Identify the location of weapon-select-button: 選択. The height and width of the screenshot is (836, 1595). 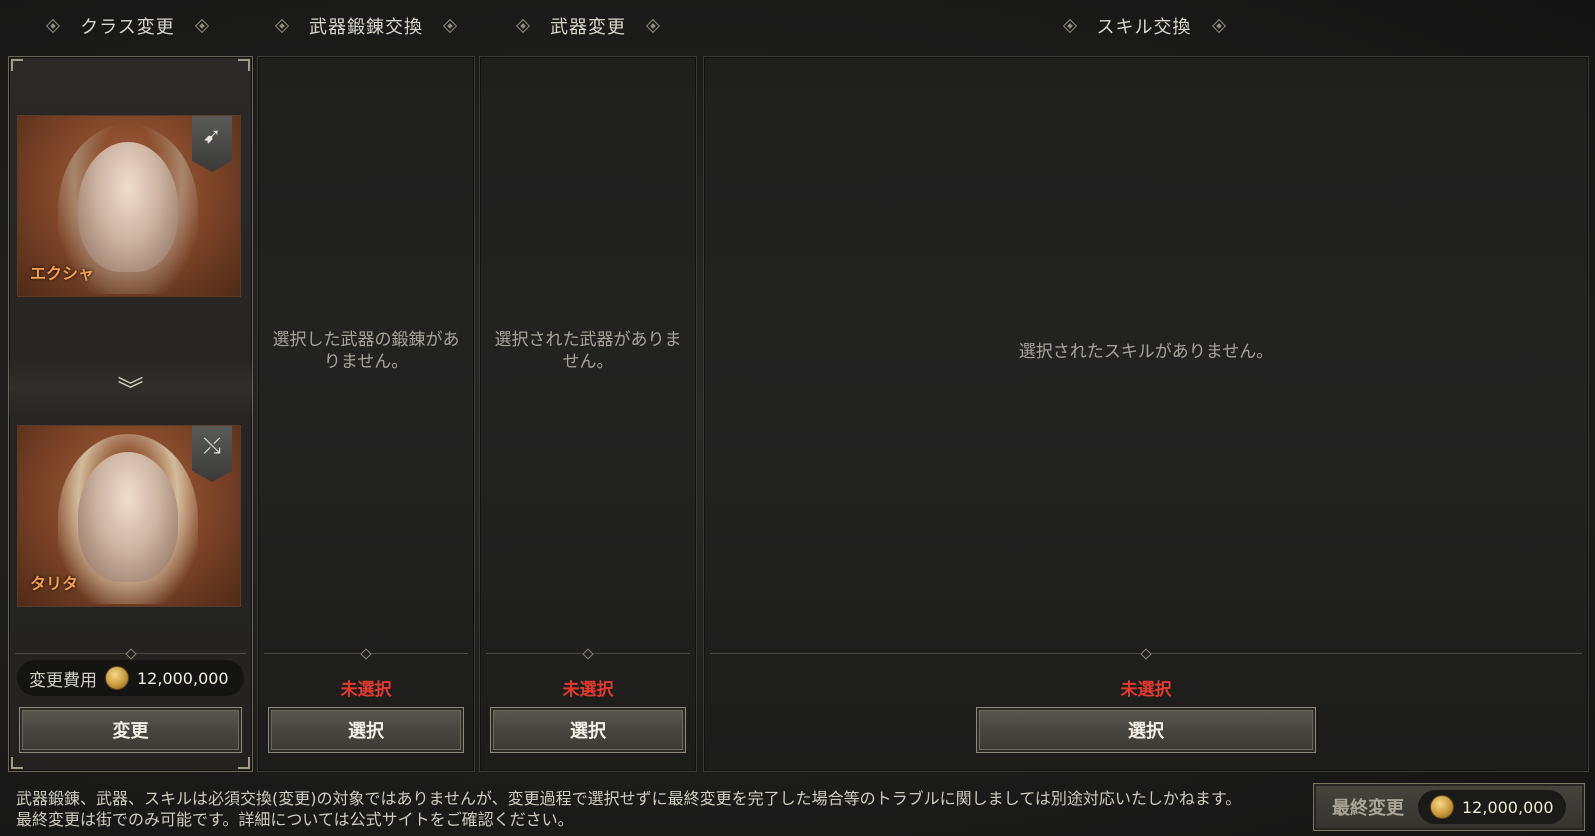
(588, 730).